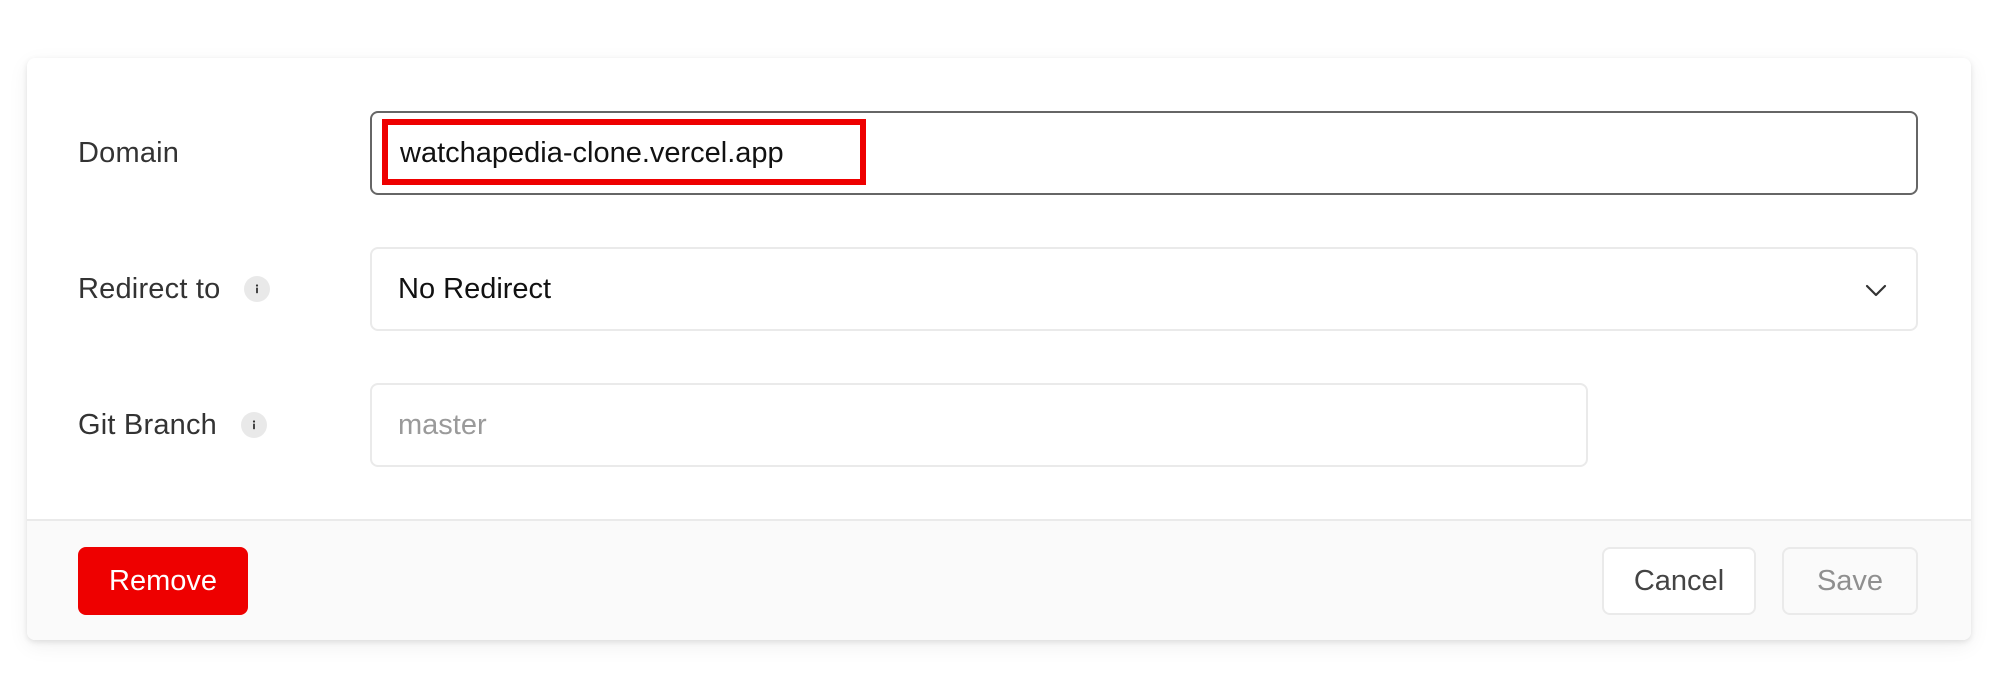 The image size is (2000, 686). I want to click on domain-input: watchapedia-clone.vercel.app, so click(1144, 153).